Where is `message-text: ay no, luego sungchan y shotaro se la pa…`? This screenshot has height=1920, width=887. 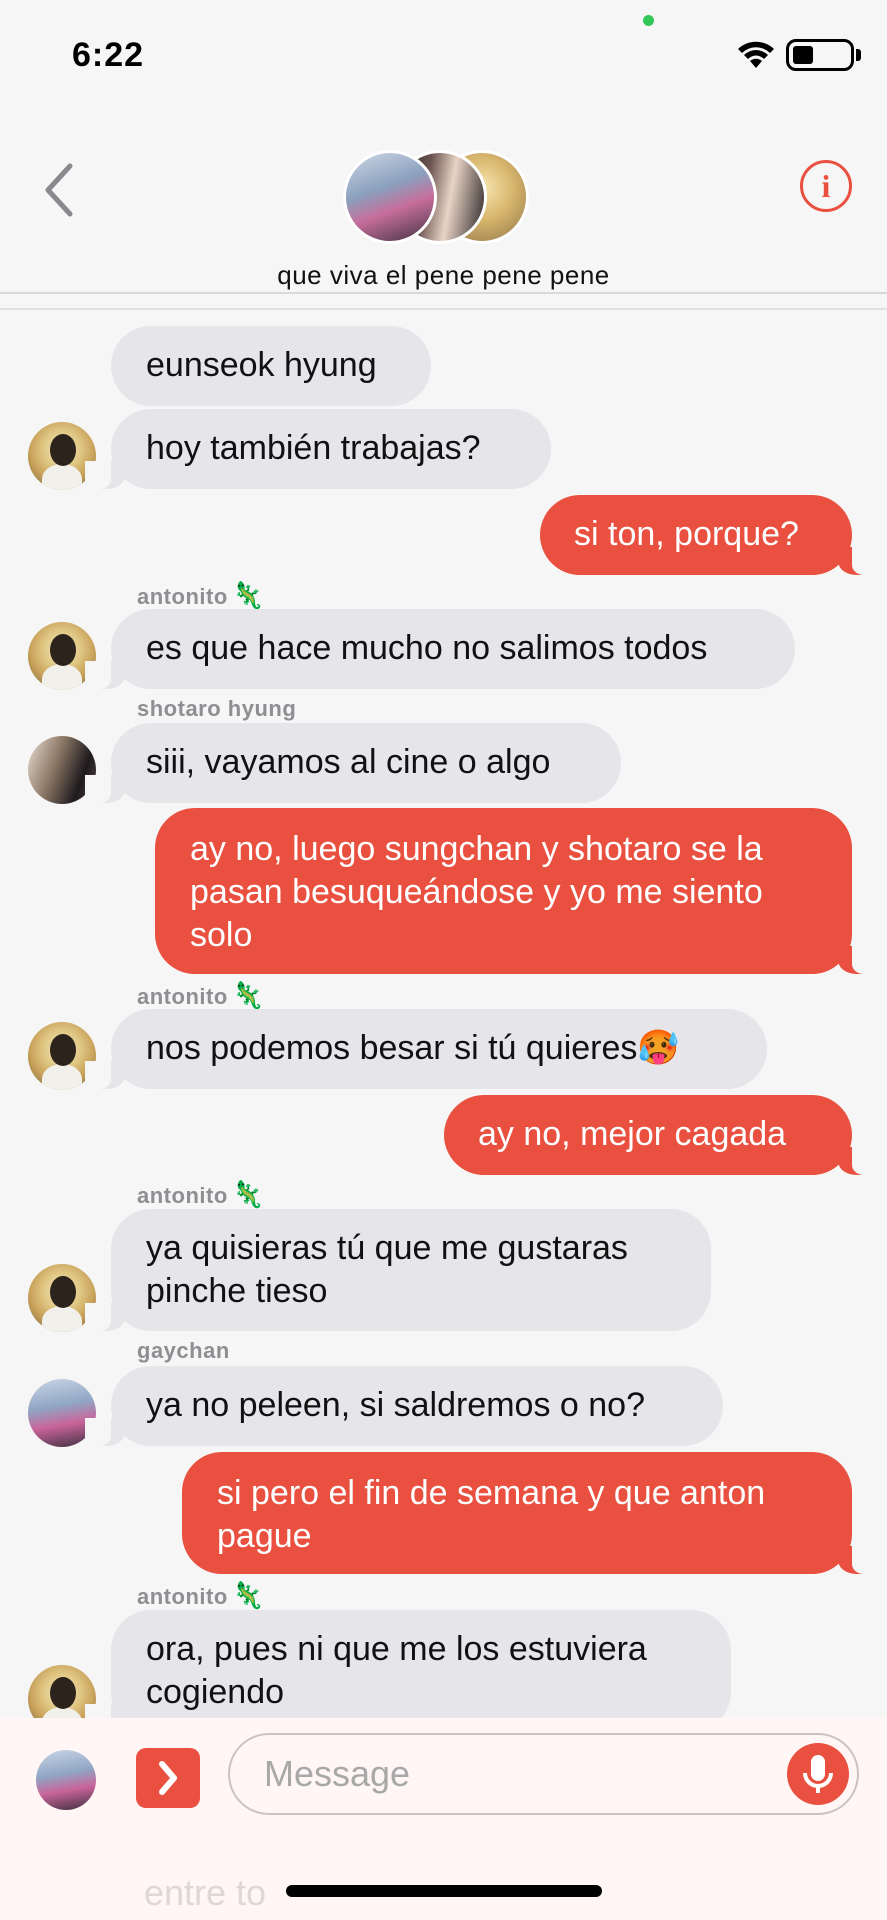 message-text: ay no, luego sungchan y shotaro se la pa… is located at coordinates (476, 892).